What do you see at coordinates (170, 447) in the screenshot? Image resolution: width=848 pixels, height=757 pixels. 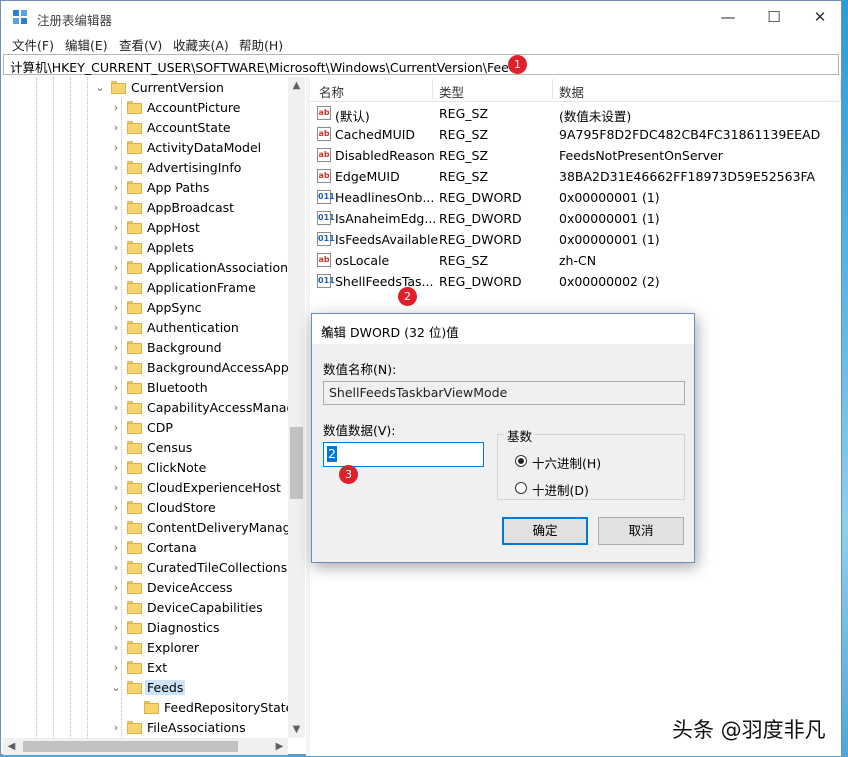 I see `tree-item-label: Census` at bounding box center [170, 447].